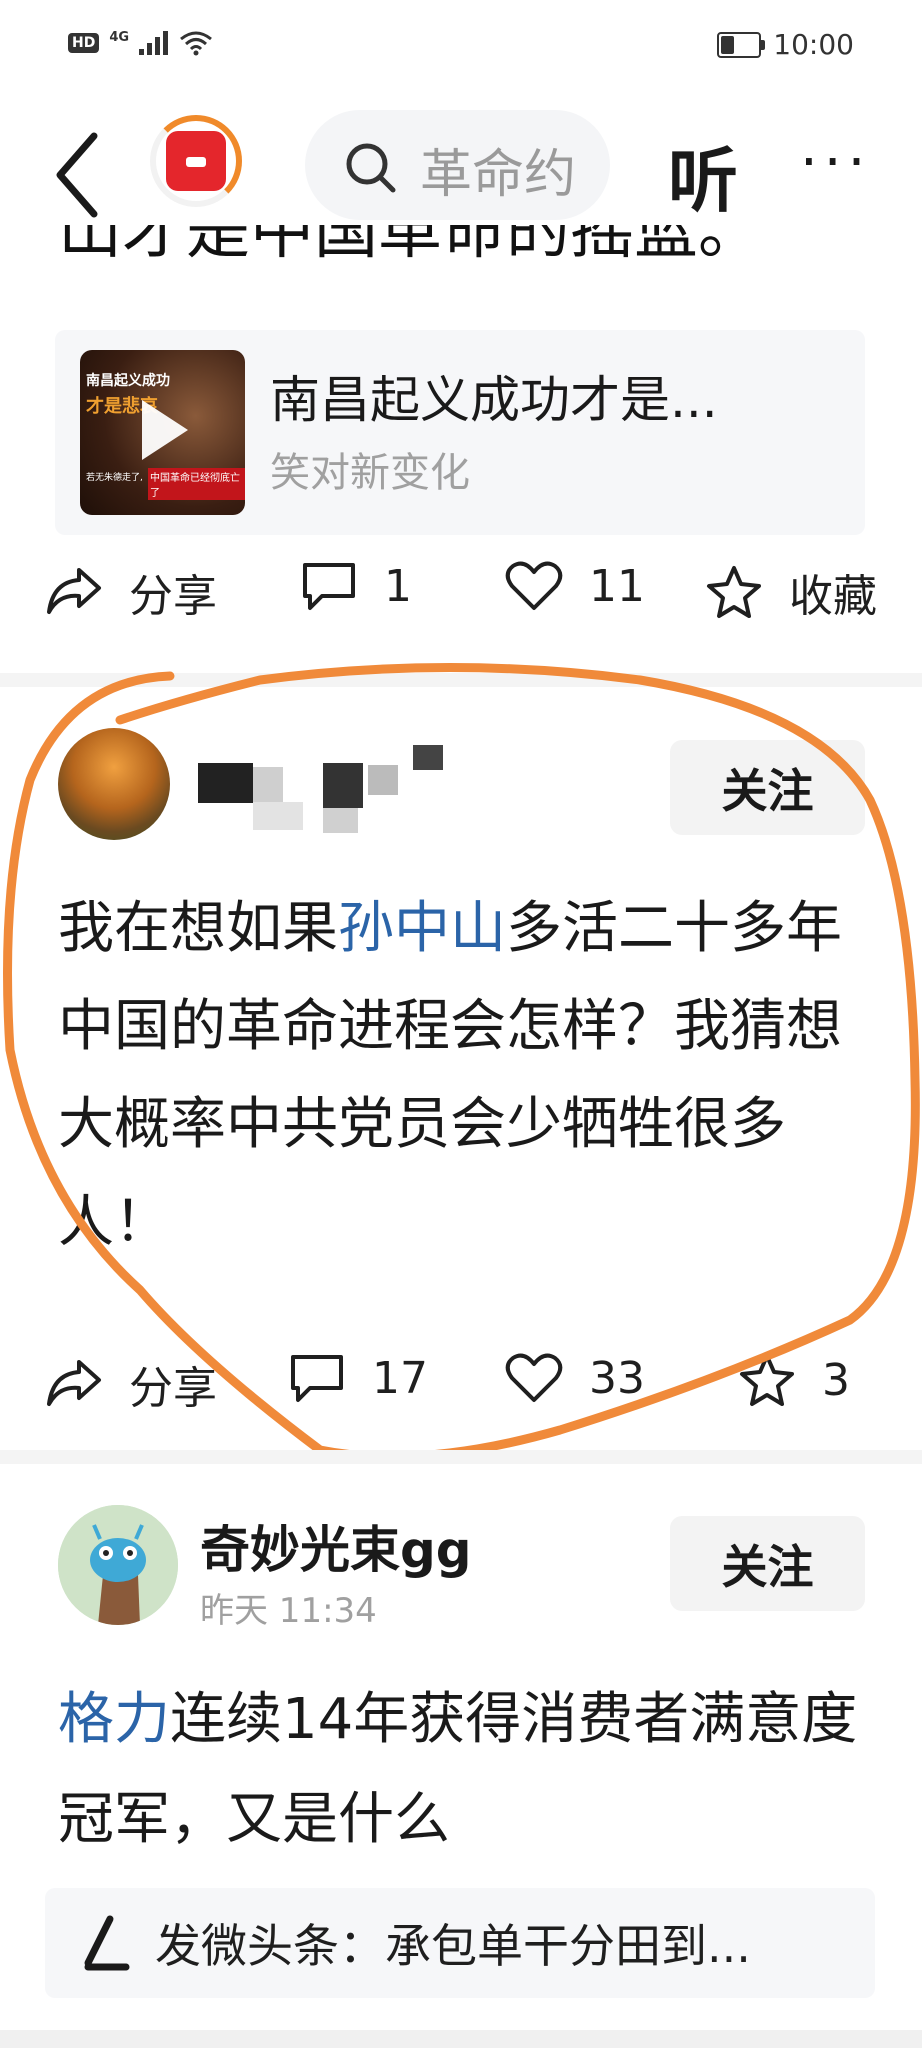 This screenshot has width=922, height=2048. I want to click on listen-button: 听, so click(703, 175).